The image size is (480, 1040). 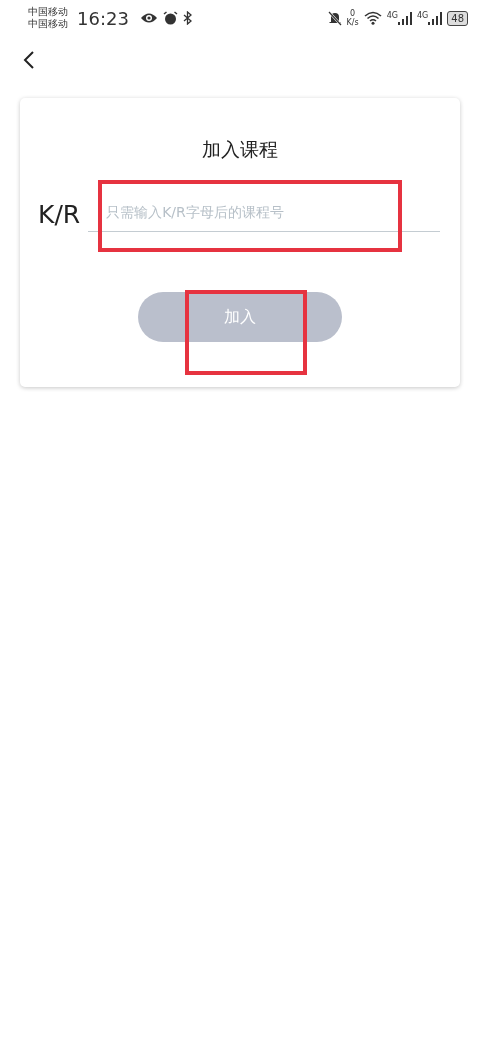 I want to click on prefix-label: K/R, so click(x=59, y=215).